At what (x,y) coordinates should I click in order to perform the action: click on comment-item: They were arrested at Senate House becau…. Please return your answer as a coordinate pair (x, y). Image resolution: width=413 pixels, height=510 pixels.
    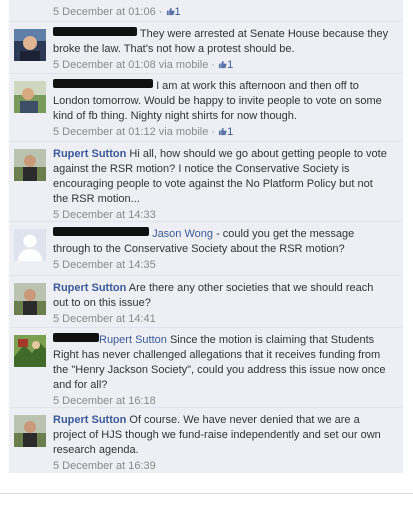
    Looking at the image, I should click on (206, 47).